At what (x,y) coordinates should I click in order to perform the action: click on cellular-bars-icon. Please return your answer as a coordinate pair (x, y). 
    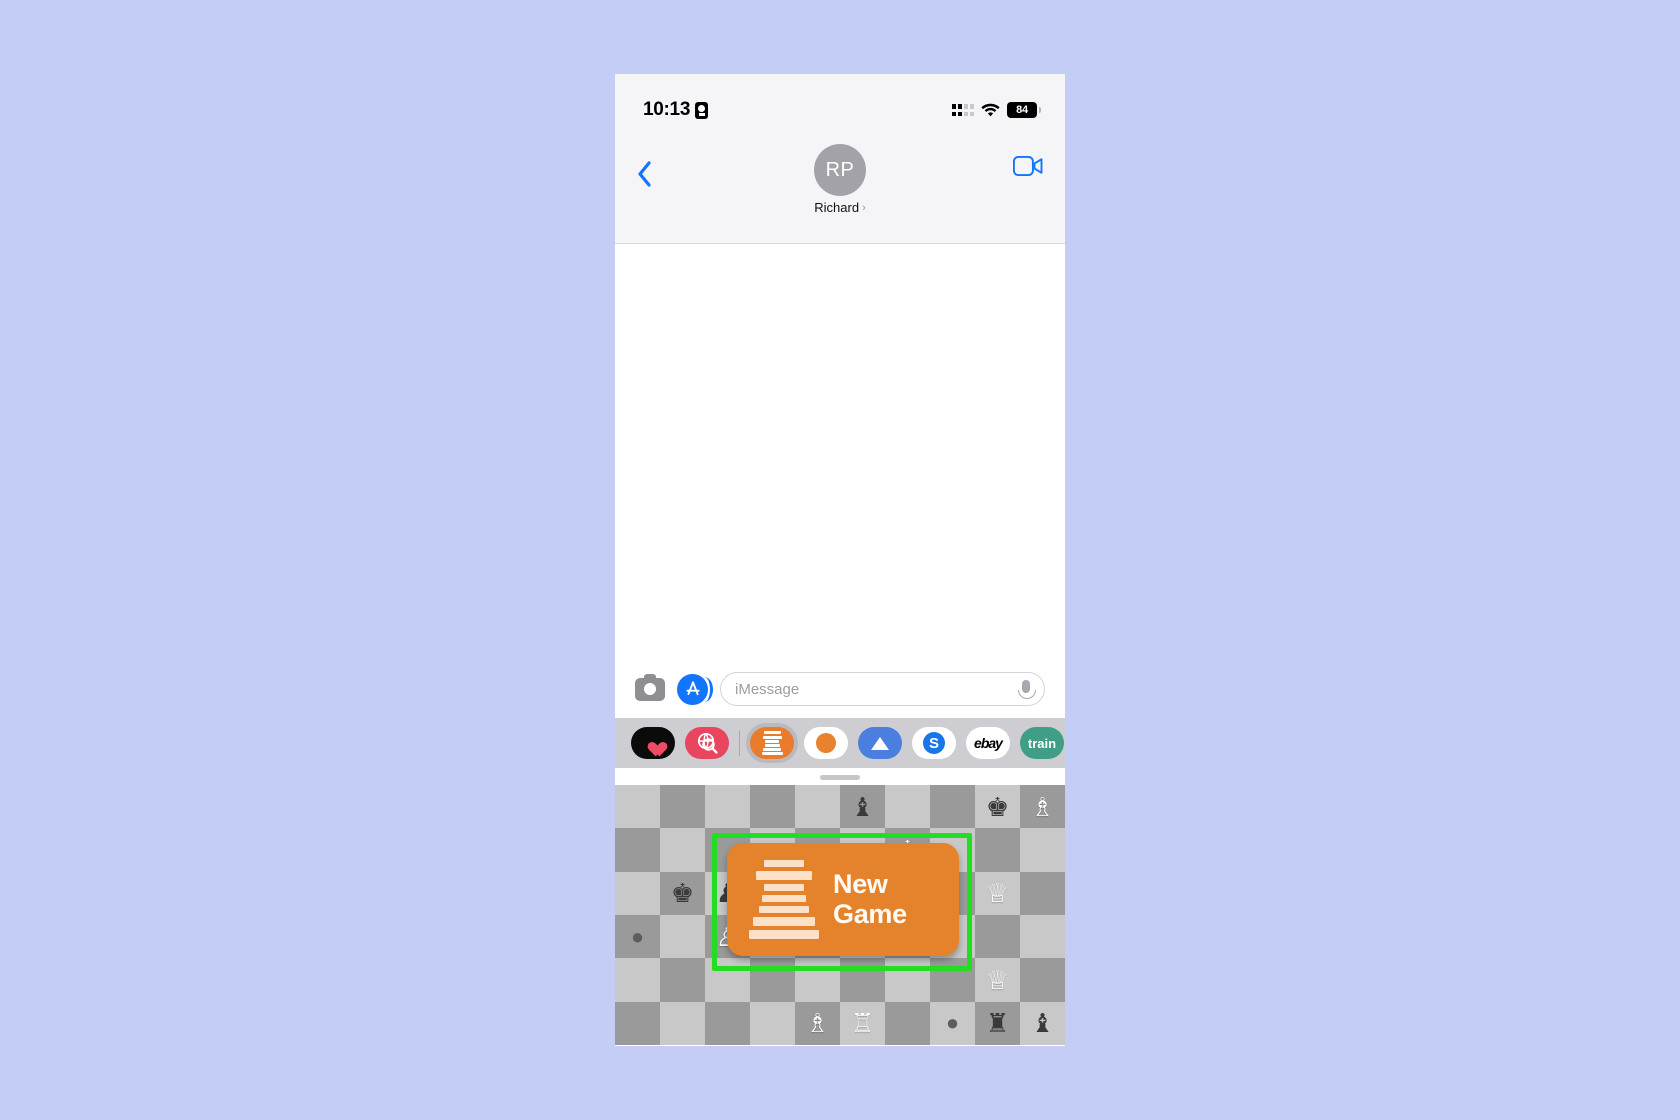
    Looking at the image, I should click on (963, 110).